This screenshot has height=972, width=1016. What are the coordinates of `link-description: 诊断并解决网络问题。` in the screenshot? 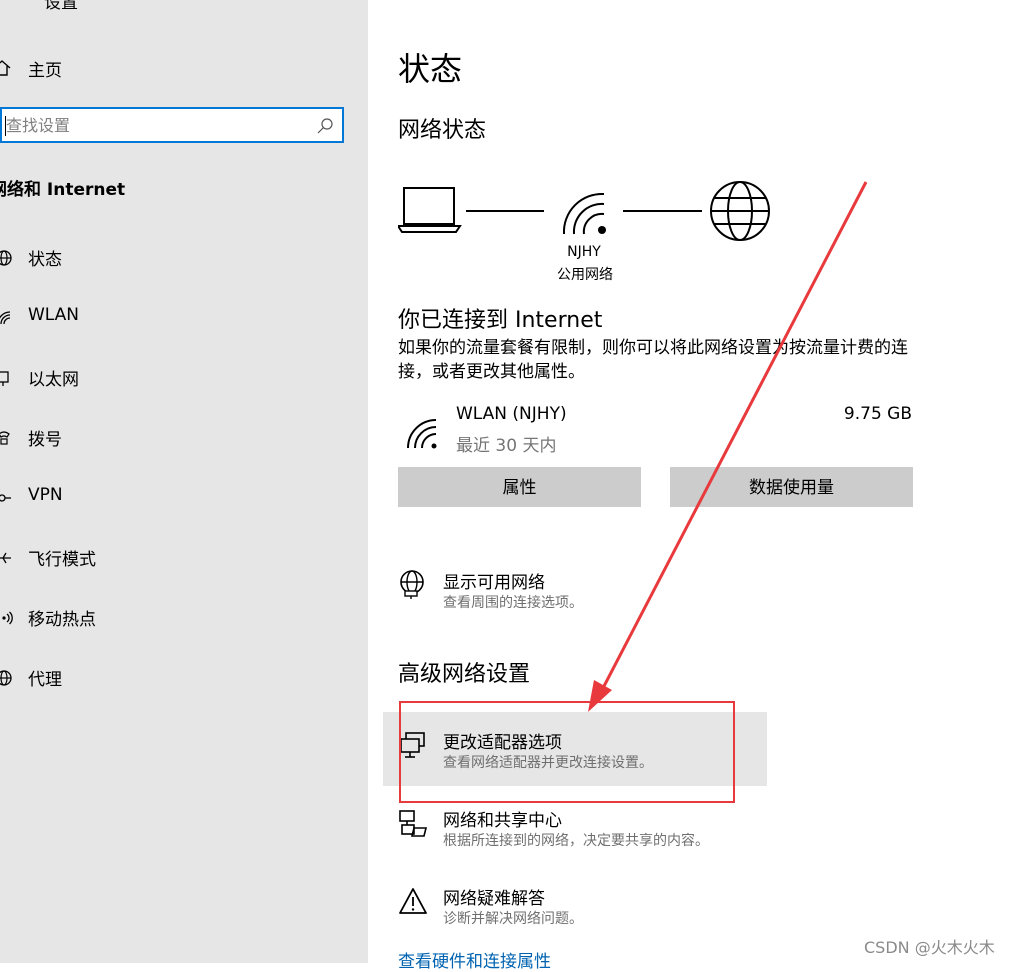 It's located at (513, 919).